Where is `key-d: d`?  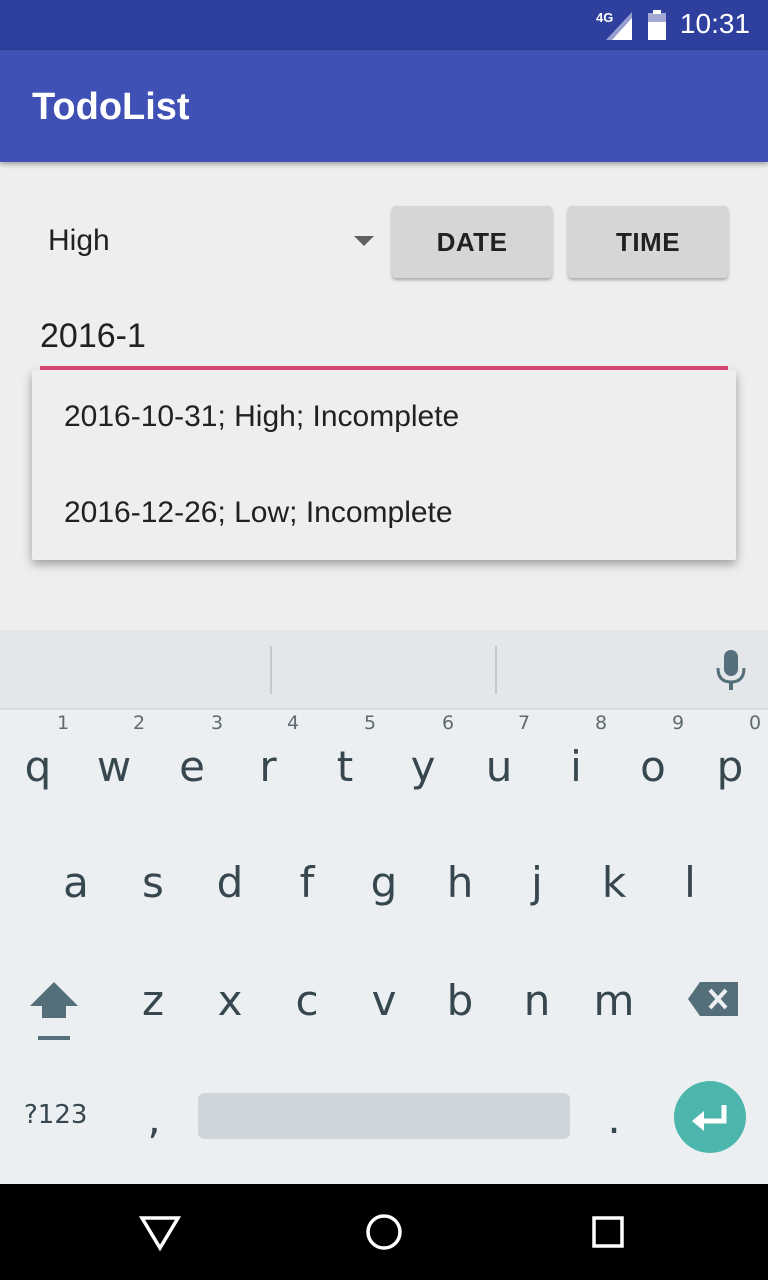
key-d: d is located at coordinates (230, 882).